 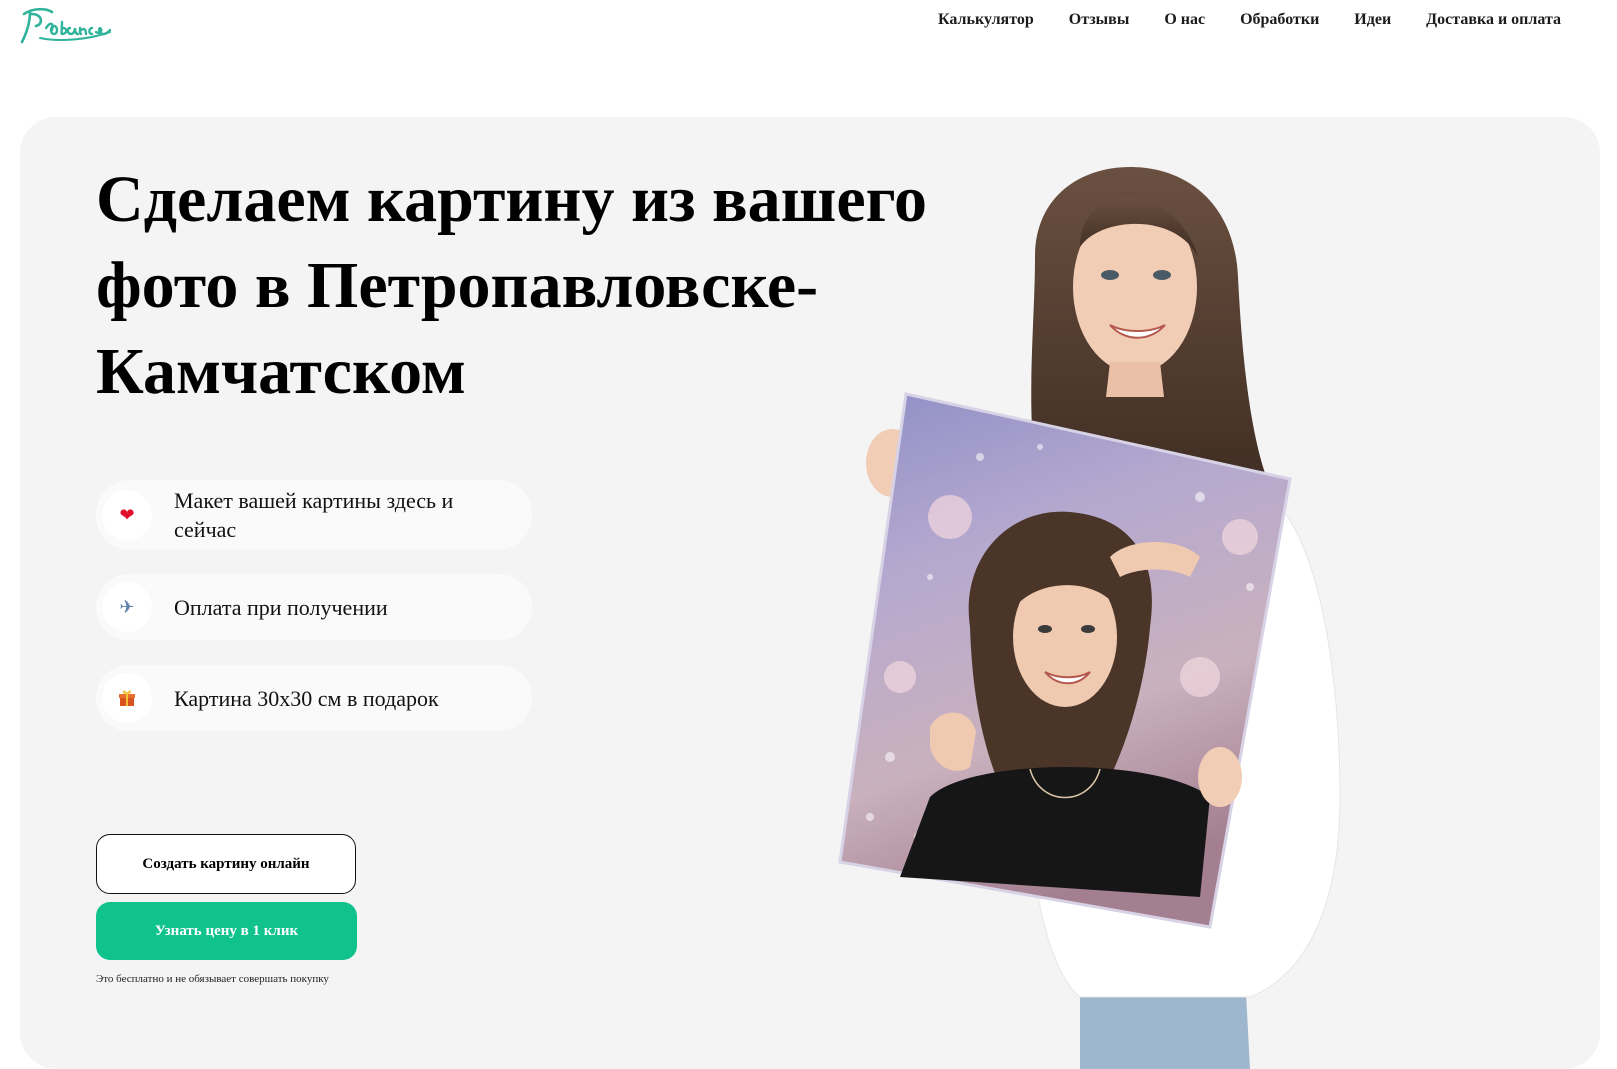 I want to click on heart-icon: ❤, so click(x=127, y=515).